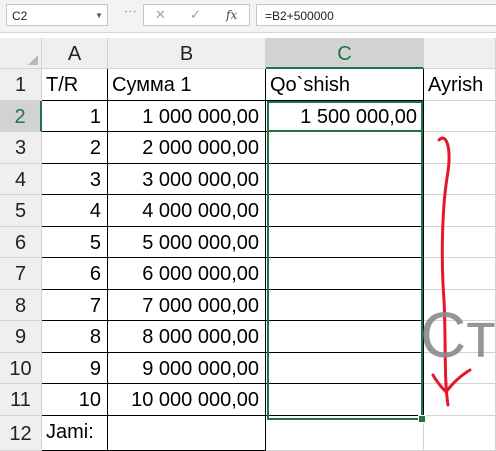 The image size is (496, 451). What do you see at coordinates (187, 368) in the screenshot?
I see `cell-b10: 9 000 000,00` at bounding box center [187, 368].